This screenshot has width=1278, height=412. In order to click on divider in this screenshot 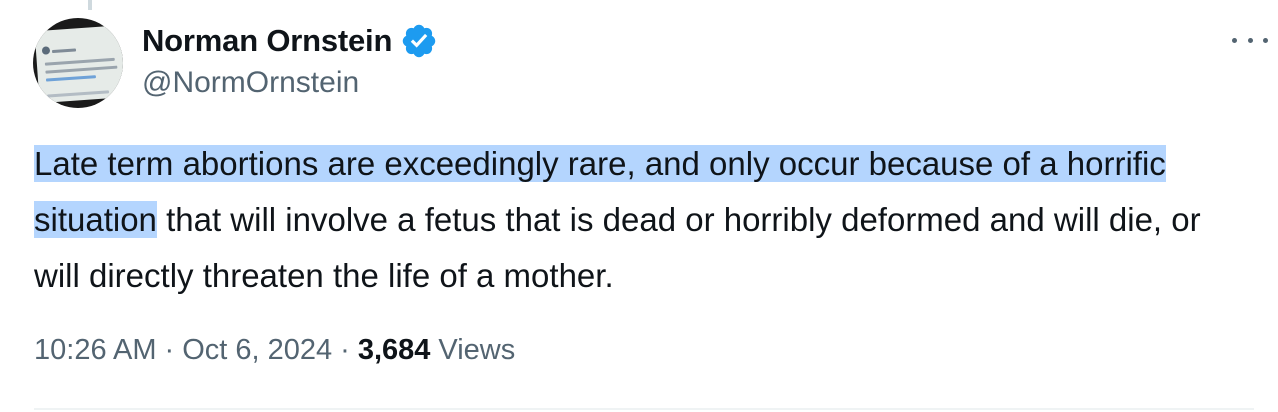, I will do `click(644, 409)`.